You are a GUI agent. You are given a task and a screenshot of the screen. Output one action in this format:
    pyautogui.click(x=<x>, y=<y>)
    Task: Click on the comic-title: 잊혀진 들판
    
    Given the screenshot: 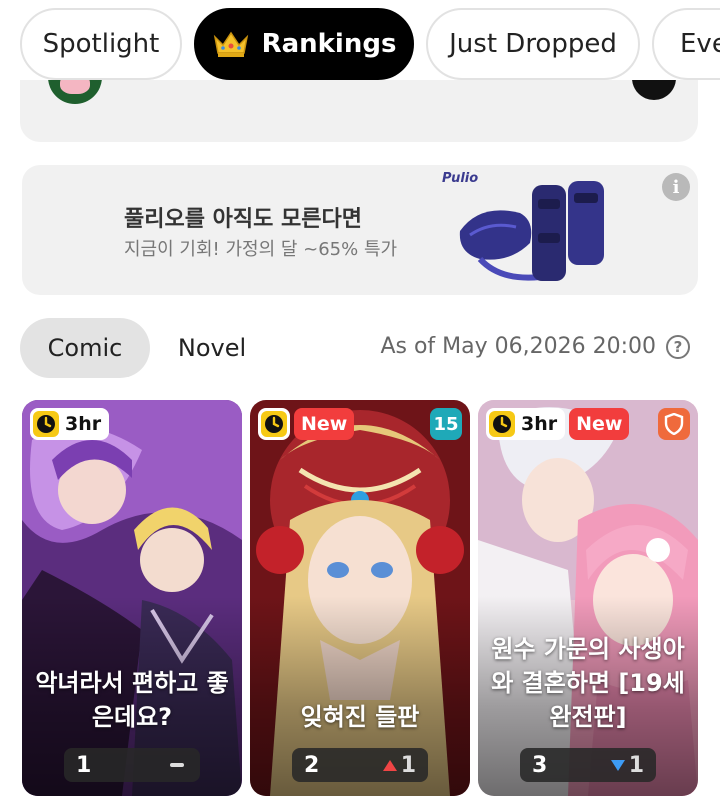 What is the action you would take?
    pyautogui.click(x=360, y=717)
    